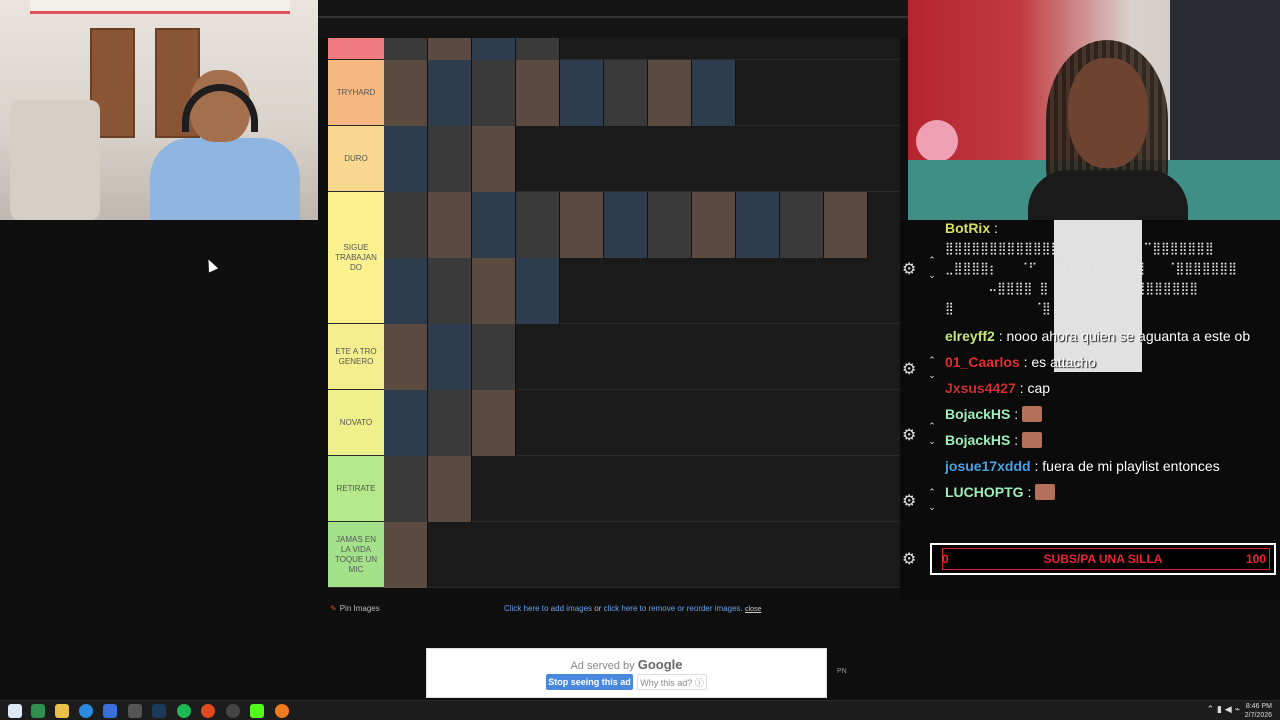  I want to click on clock: 8:46 PM 2/7/2026, so click(1258, 711).